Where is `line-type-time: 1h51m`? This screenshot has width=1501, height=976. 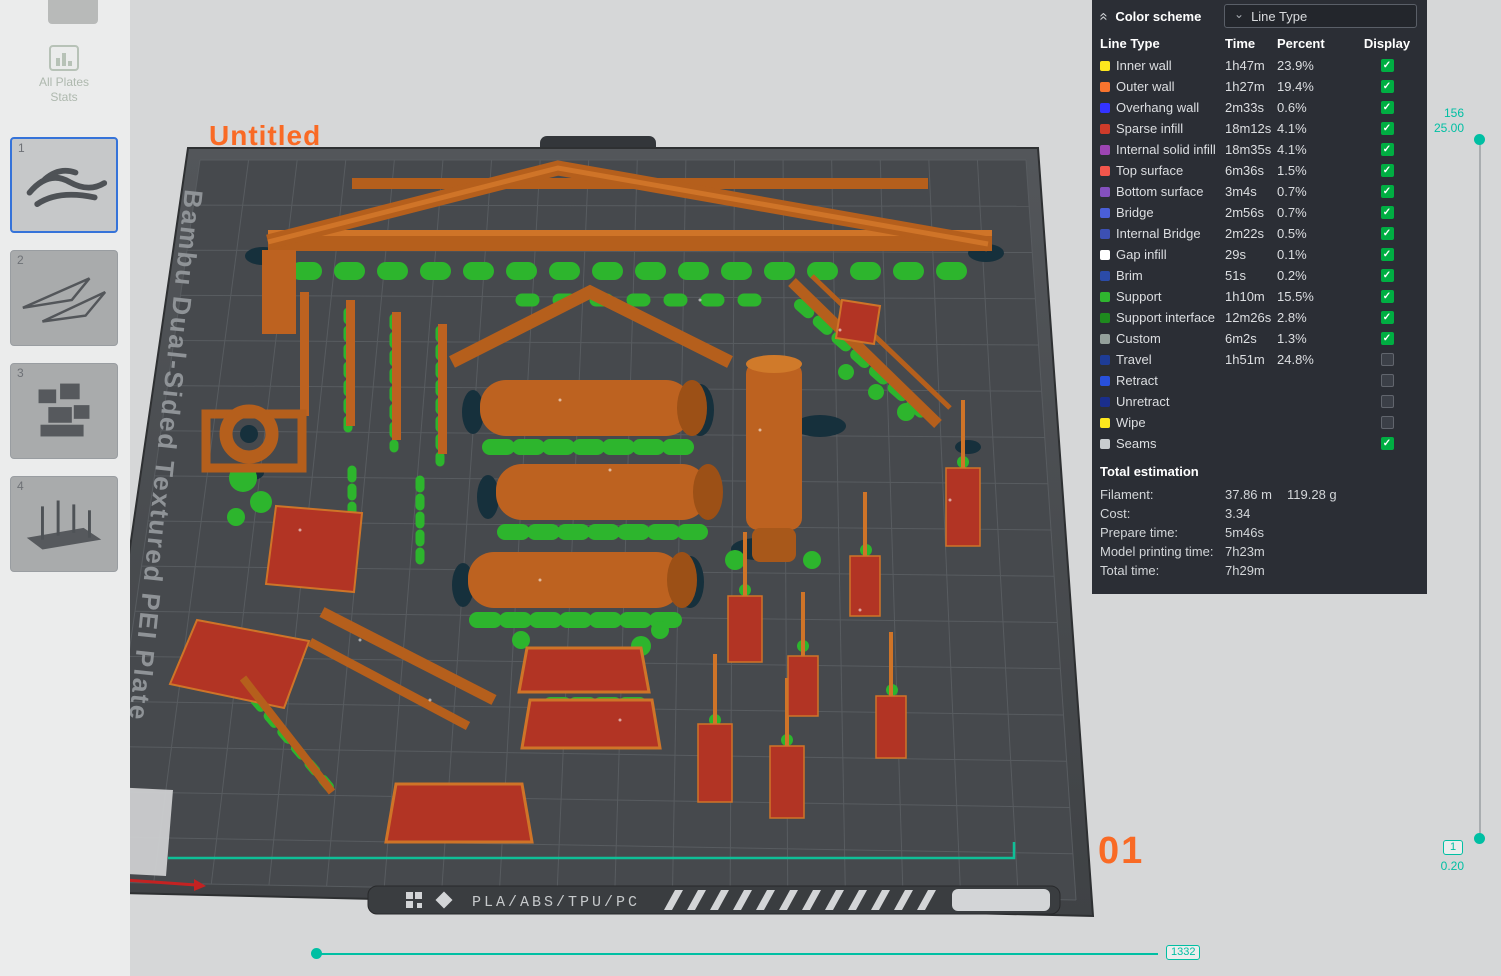 line-type-time: 1h51m is located at coordinates (1245, 359).